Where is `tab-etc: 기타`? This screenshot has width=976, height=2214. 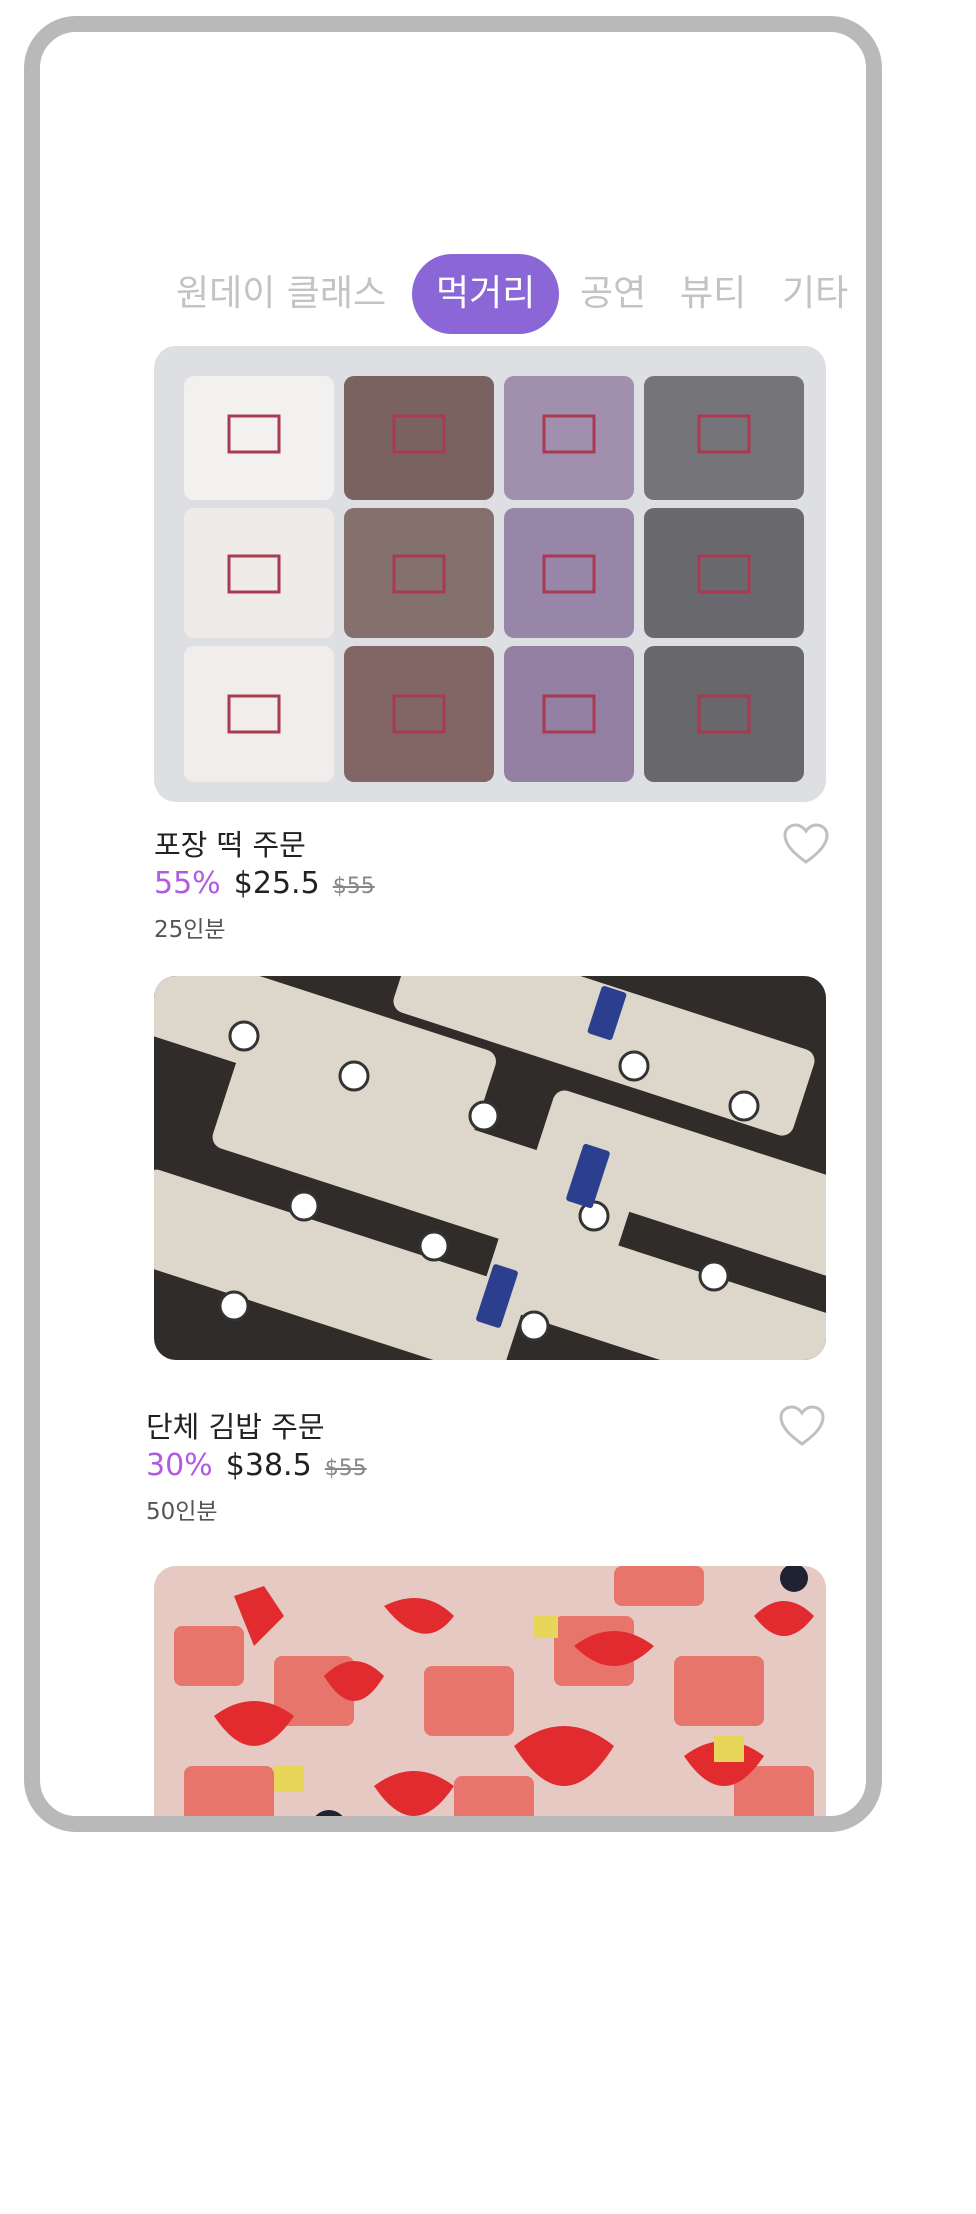 tab-etc: 기타 is located at coordinates (815, 294).